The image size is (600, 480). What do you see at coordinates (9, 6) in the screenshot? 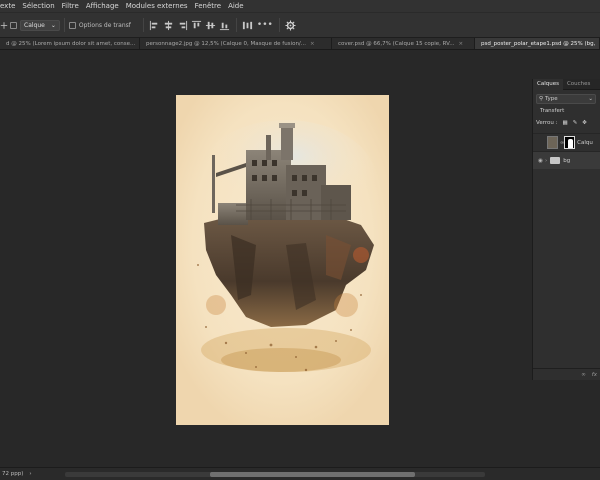
I see `menu-item-text: exte` at bounding box center [9, 6].